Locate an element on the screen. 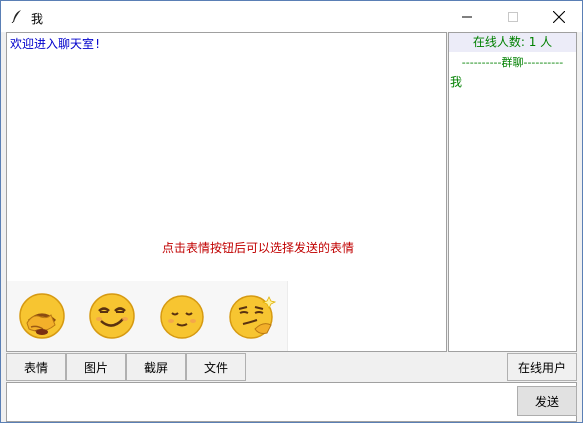 Image resolution: width=583 pixels, height=423 pixels. feather-icon is located at coordinates (16, 16).